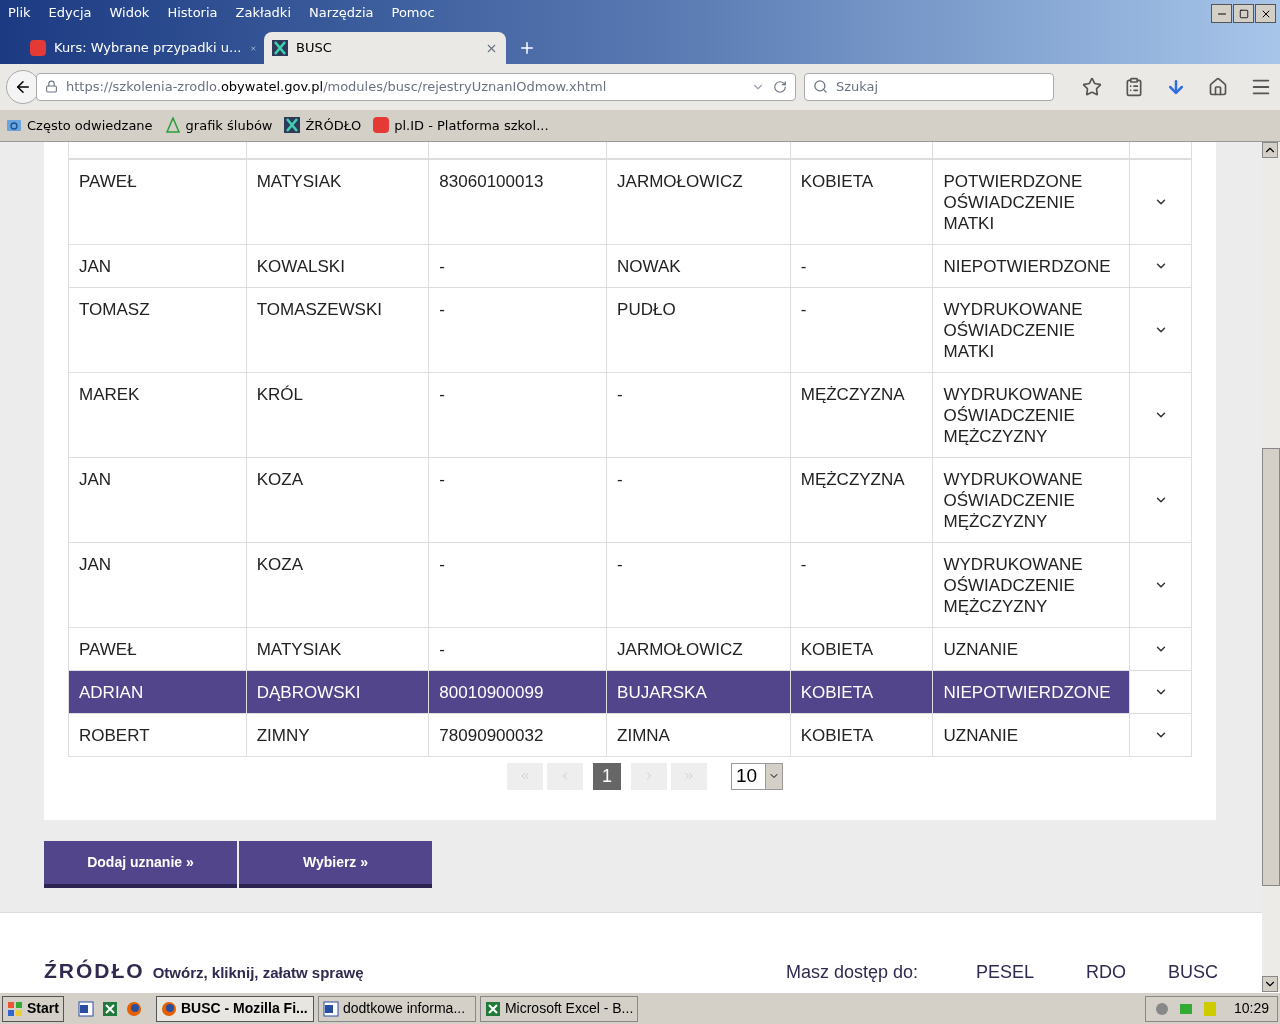  I want to click on access-link: RDO, so click(1080, 973).